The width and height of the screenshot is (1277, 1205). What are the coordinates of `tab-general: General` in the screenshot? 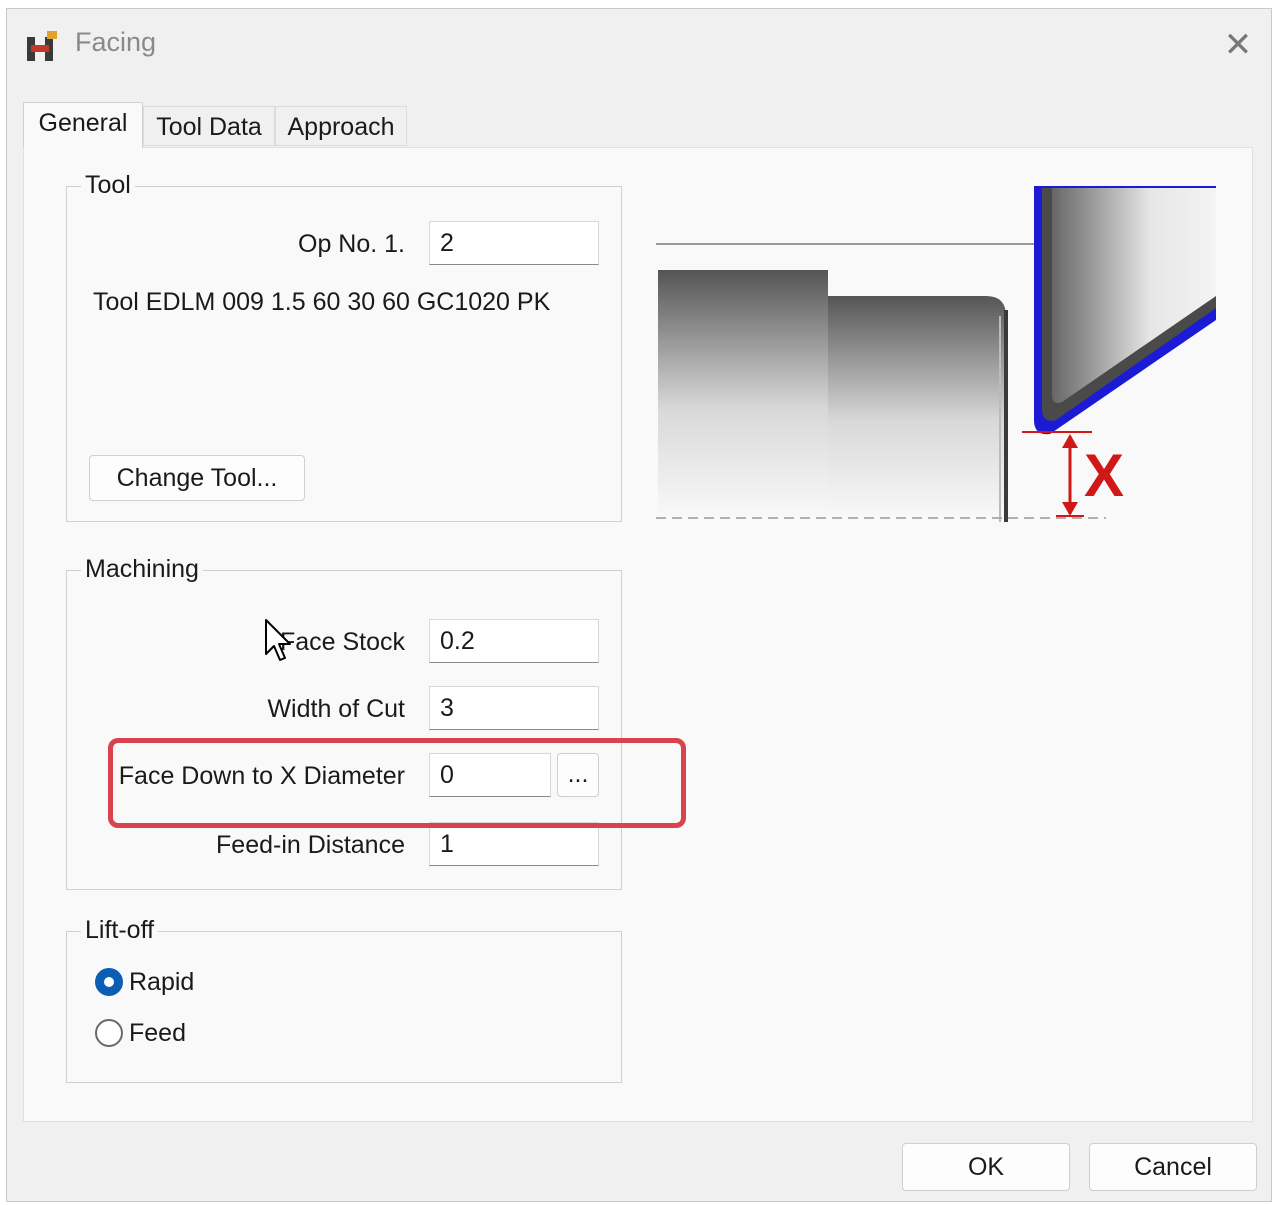 It's located at (83, 125).